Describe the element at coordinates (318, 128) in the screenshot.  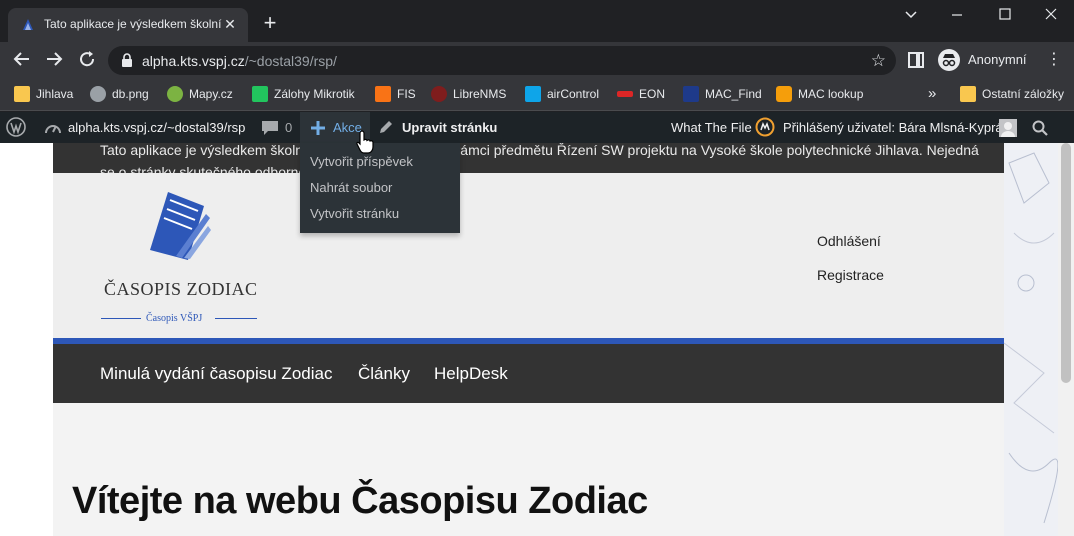
I see `plus-icon` at that location.